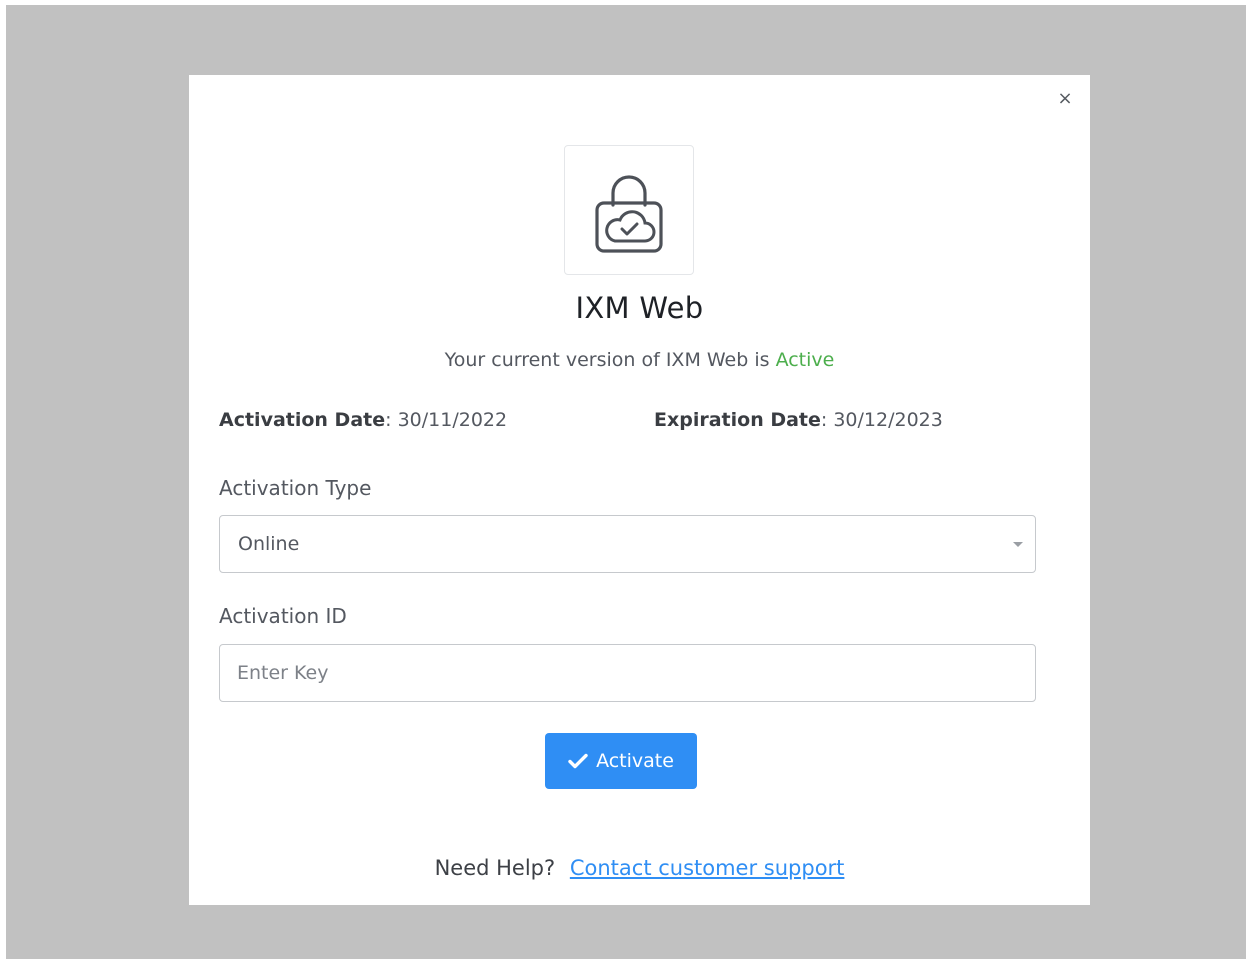  I want to click on app-logo, so click(629, 210).